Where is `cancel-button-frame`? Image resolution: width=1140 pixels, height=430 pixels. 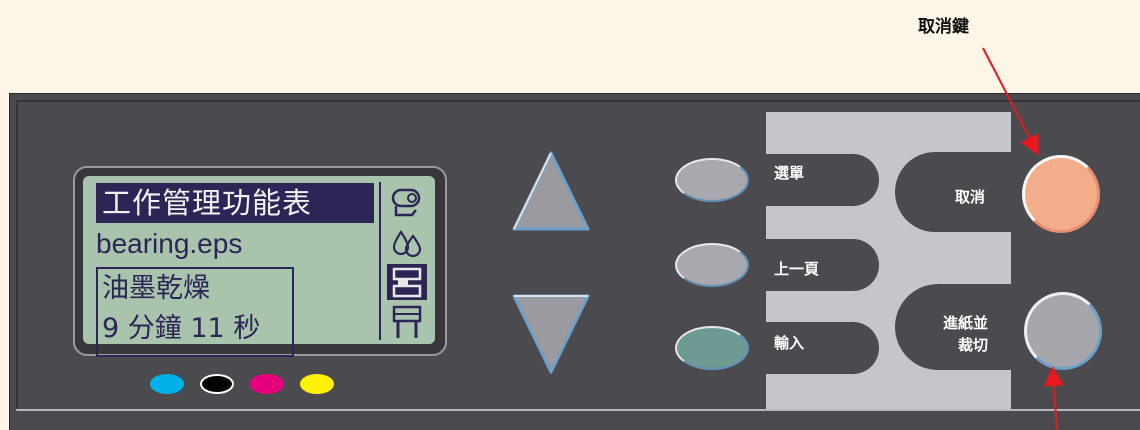 cancel-button-frame is located at coordinates (1017, 192).